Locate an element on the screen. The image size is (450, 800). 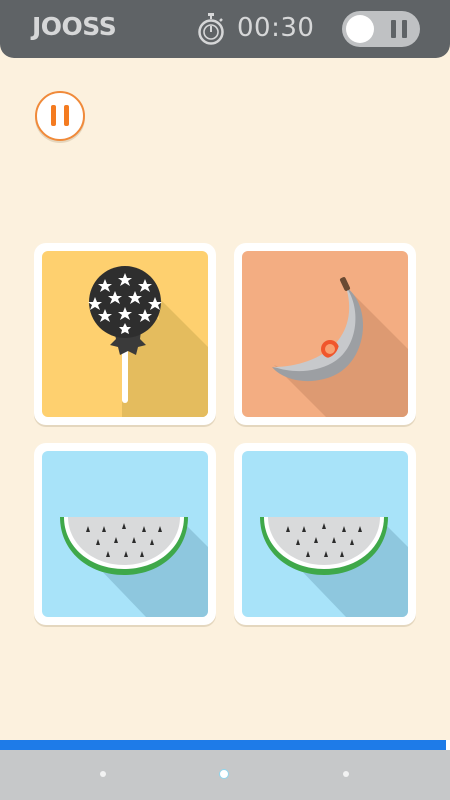
timer-display: 00:30 is located at coordinates (276, 28).